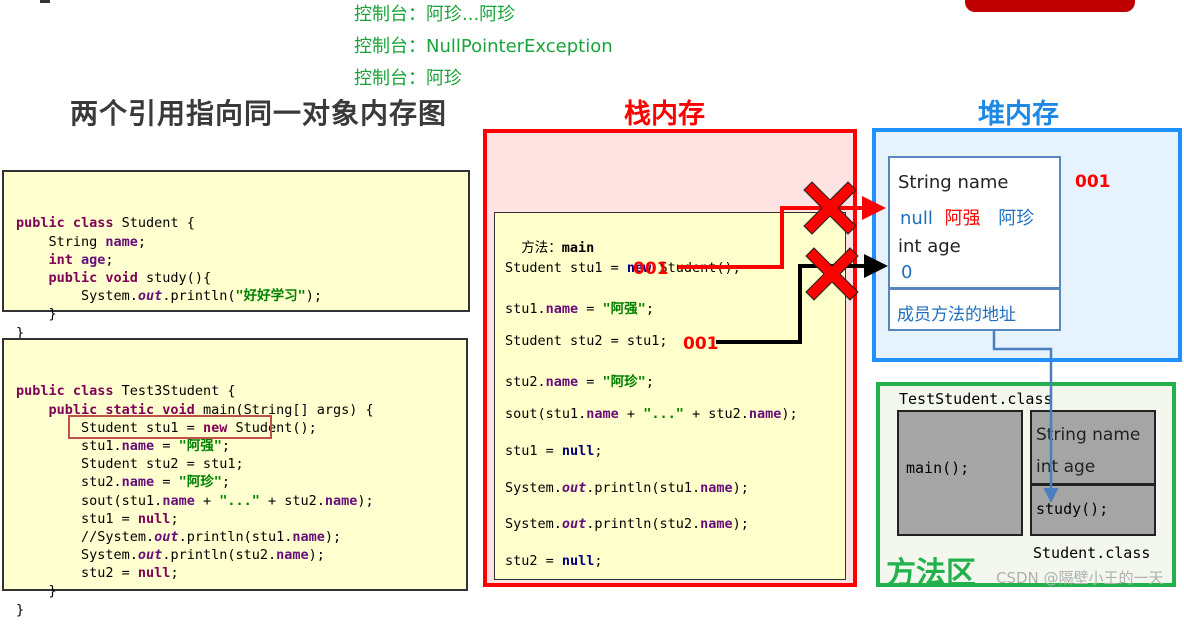  I want to click on watermark: CSDN @隔壁小王的一天, so click(1080, 578).